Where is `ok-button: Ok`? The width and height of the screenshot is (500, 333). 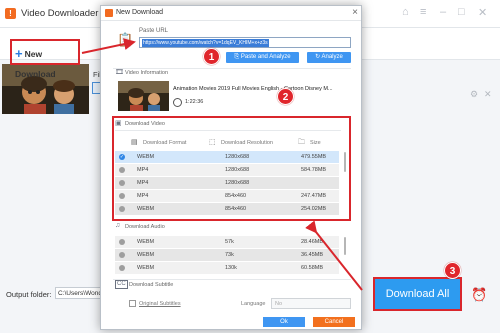
ok-button: Ok is located at coordinates (284, 322).